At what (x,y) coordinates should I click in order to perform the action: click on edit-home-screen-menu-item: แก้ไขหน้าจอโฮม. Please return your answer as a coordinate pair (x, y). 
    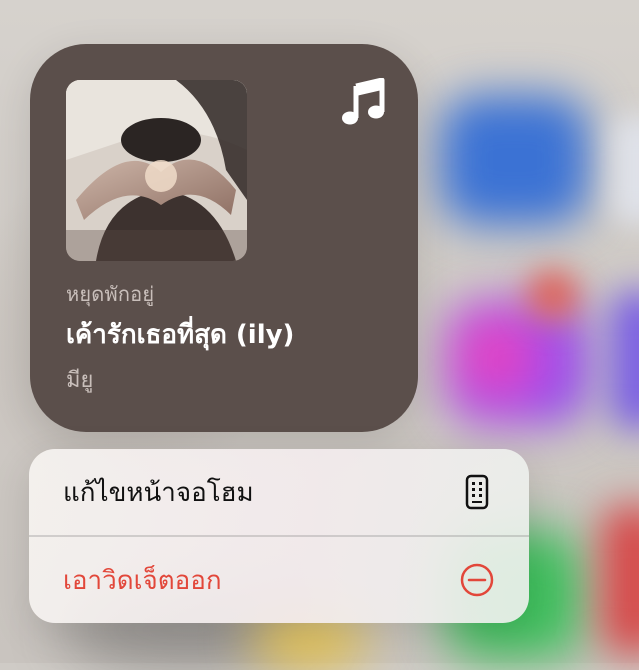
    Looking at the image, I should click on (279, 492).